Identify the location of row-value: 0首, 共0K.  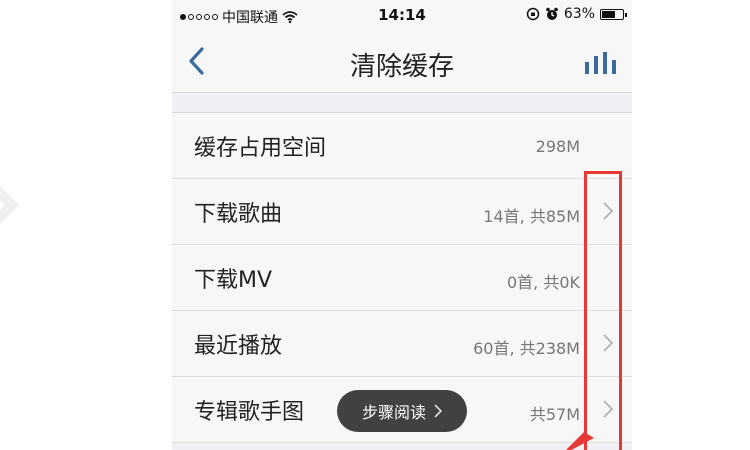
(543, 282).